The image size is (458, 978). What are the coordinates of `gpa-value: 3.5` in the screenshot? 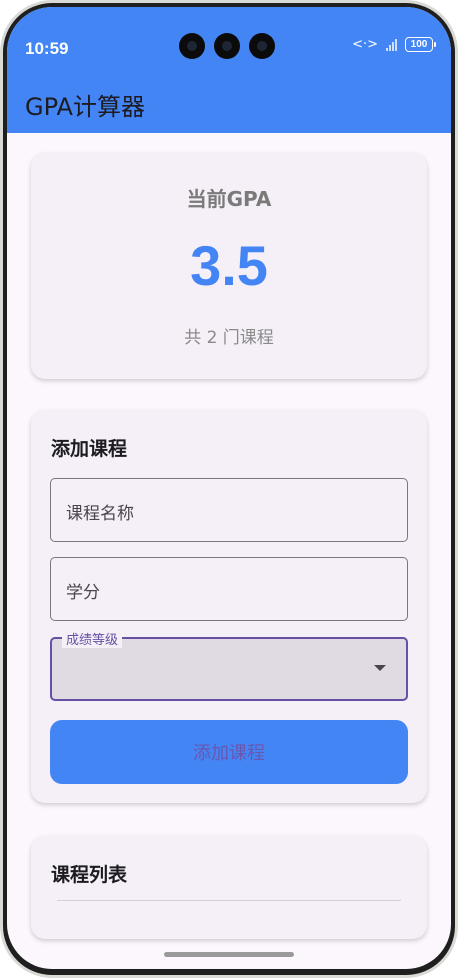 It's located at (229, 265).